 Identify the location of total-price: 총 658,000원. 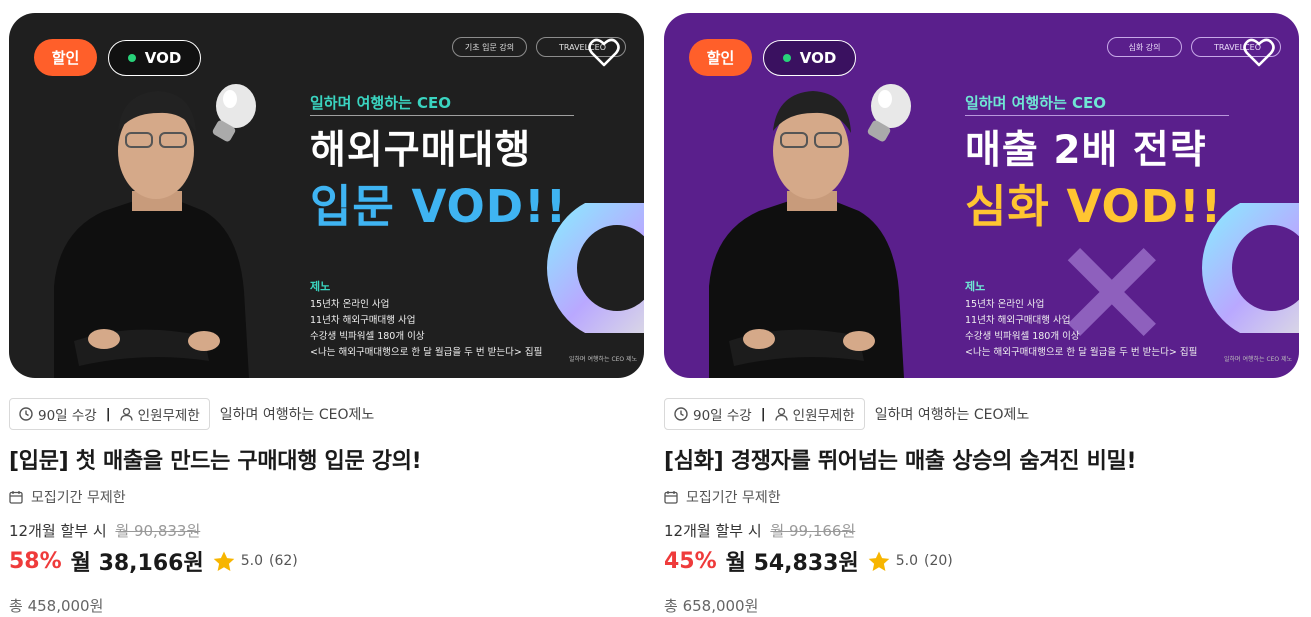
(711, 606).